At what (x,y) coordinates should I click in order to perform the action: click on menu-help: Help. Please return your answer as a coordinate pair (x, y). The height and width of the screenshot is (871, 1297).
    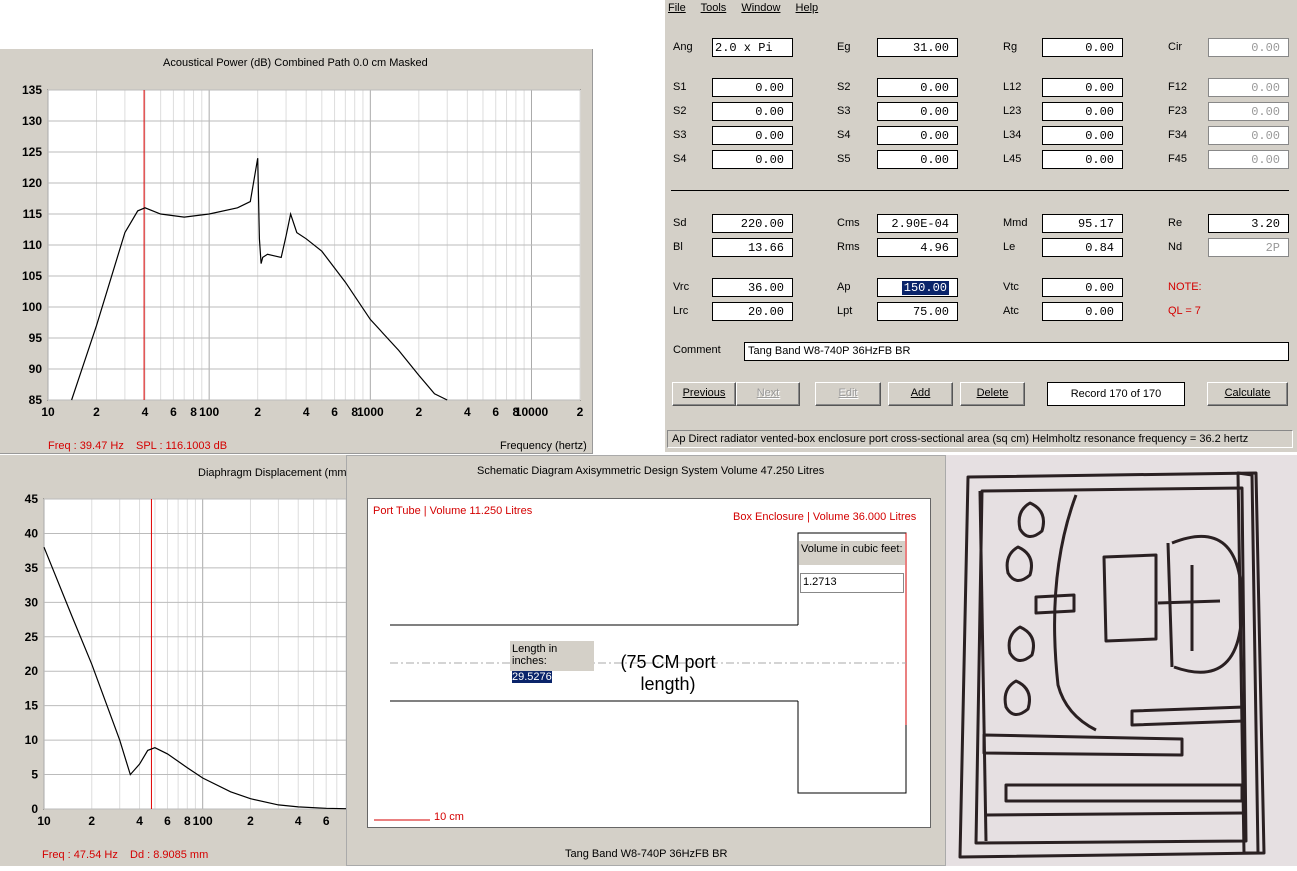
    Looking at the image, I should click on (807, 8).